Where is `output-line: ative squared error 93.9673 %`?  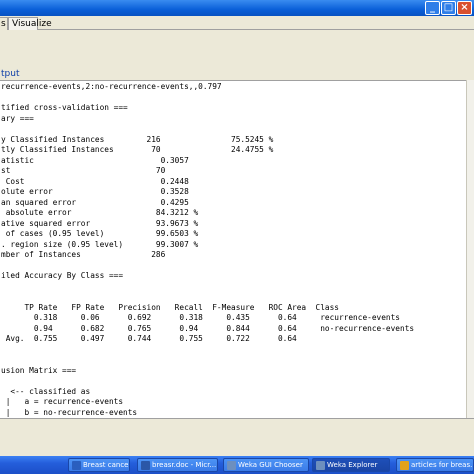 output-line: ative squared error 93.9673 % is located at coordinates (100, 223).